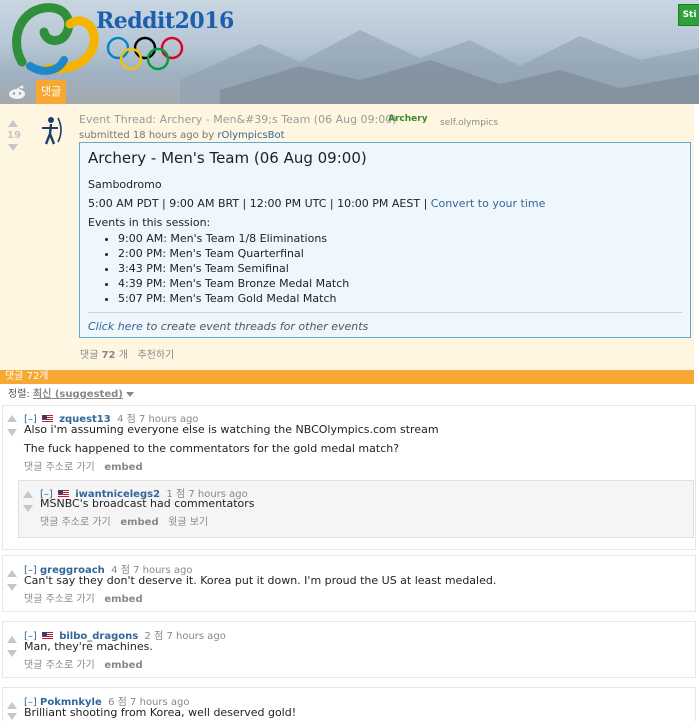 The image size is (699, 721). I want to click on post-score: 19, so click(14, 135).